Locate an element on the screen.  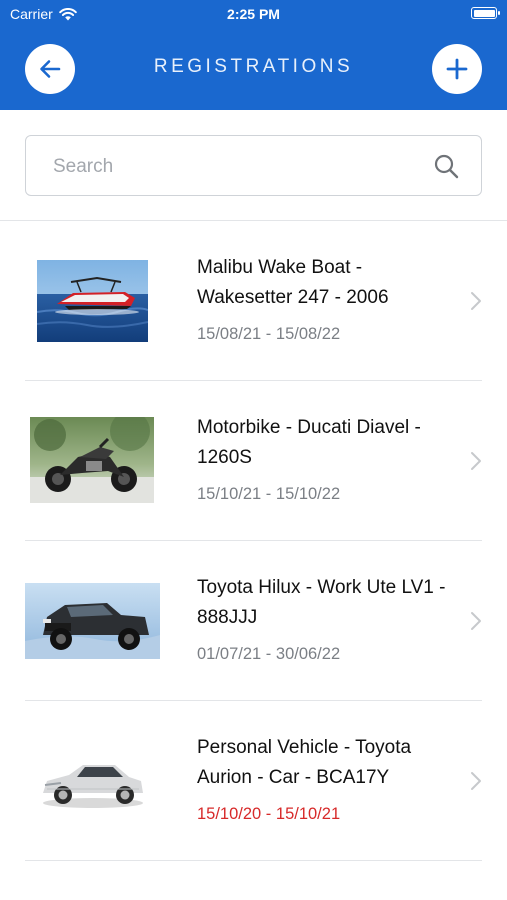
search-icon is located at coordinates (446, 166).